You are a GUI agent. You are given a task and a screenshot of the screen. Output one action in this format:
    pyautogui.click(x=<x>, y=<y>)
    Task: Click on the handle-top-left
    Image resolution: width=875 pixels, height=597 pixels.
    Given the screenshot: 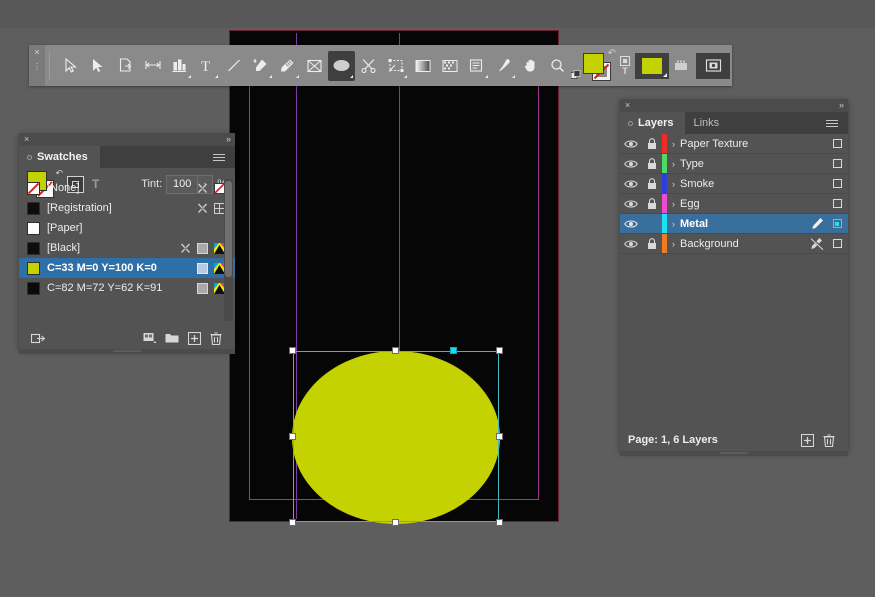 What is the action you would take?
    pyautogui.click(x=292, y=350)
    